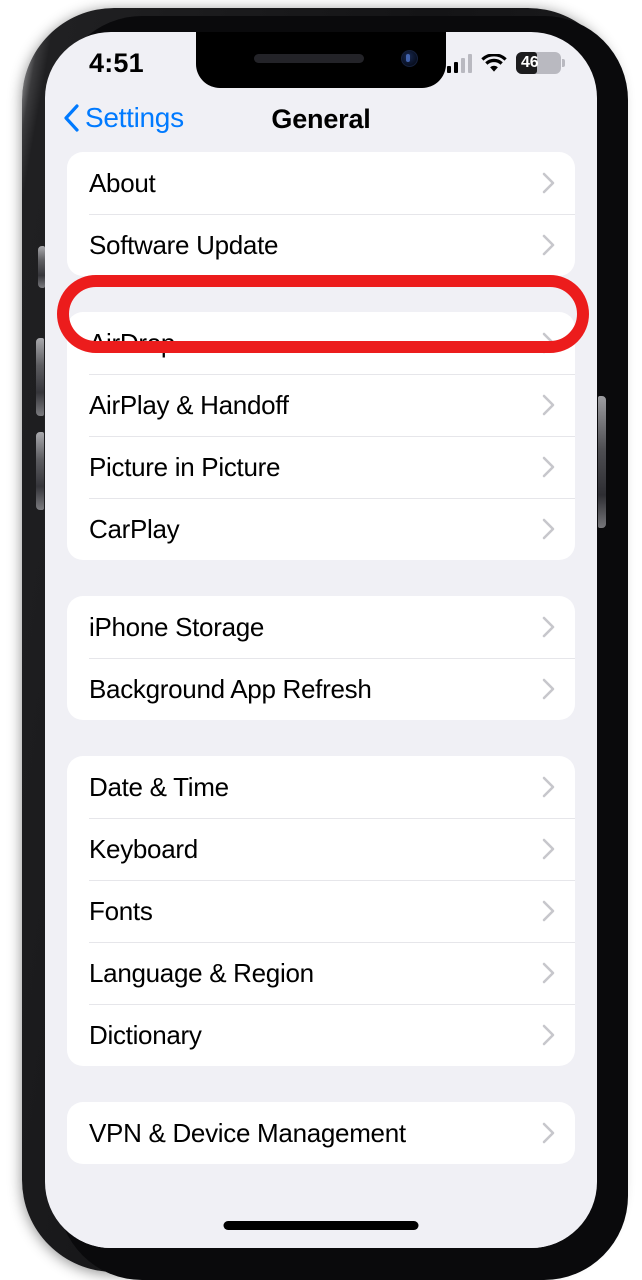 The width and height of the screenshot is (642, 1280). I want to click on display-notch, so click(321, 60).